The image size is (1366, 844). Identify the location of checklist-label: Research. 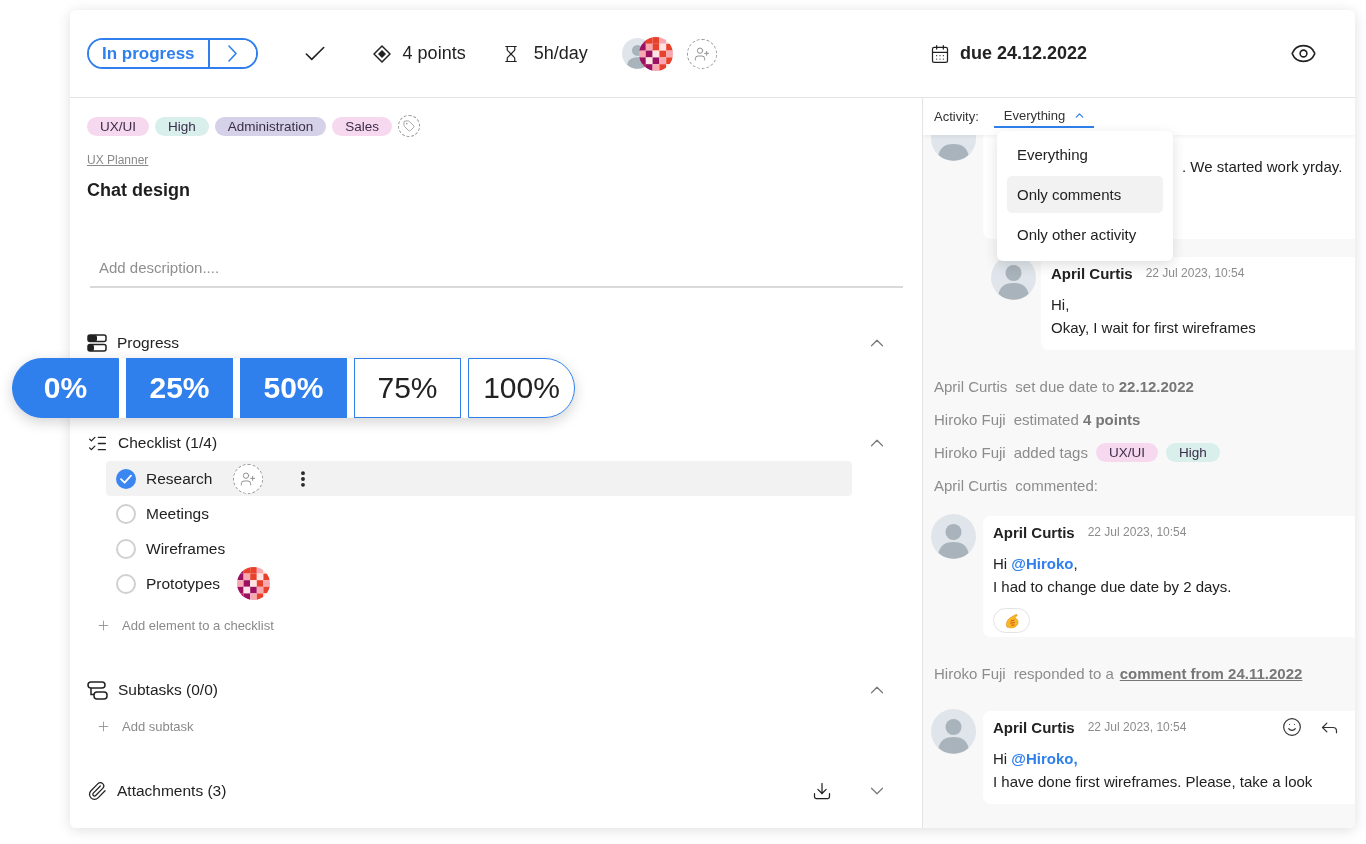
(179, 478).